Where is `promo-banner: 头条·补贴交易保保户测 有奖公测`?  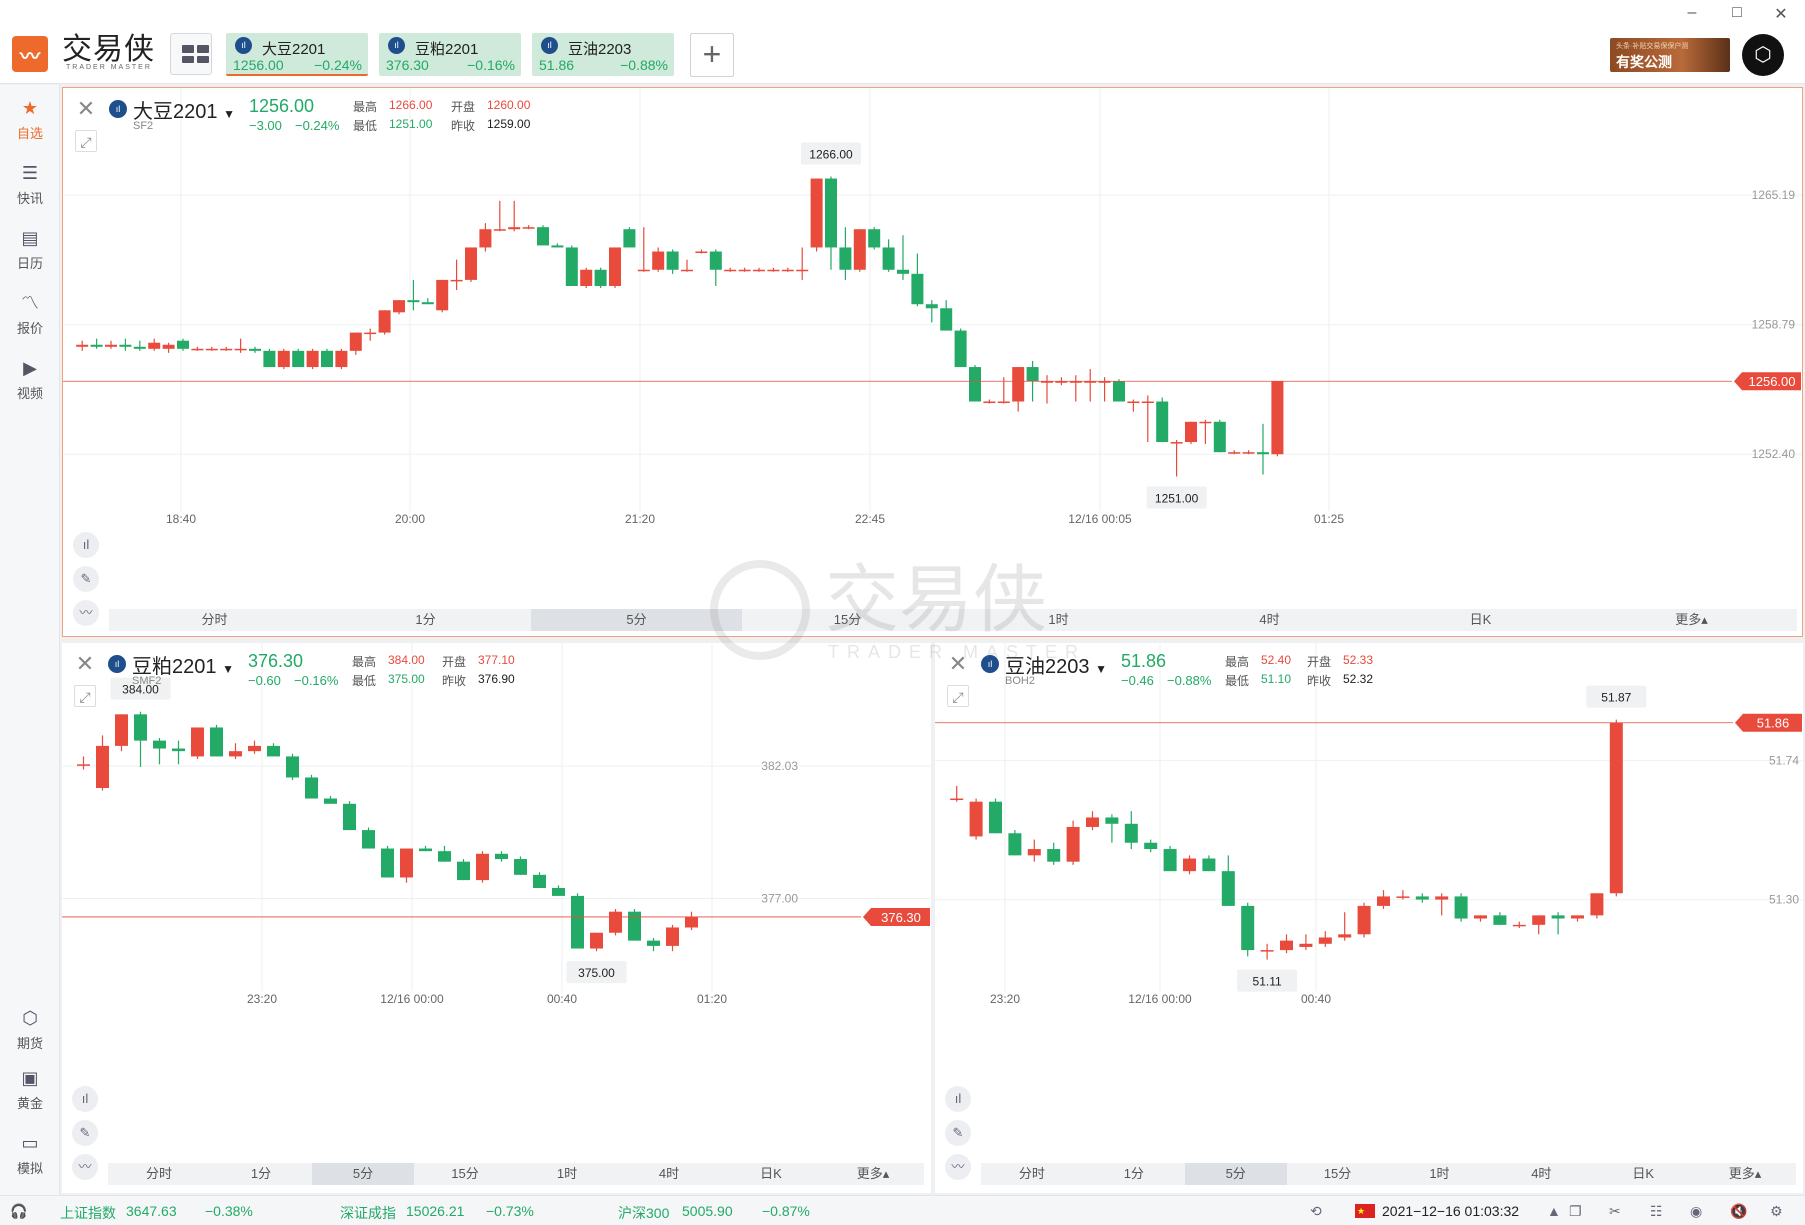
promo-banner: 头条·补贴交易保保户测 有奖公测 is located at coordinates (1670, 55).